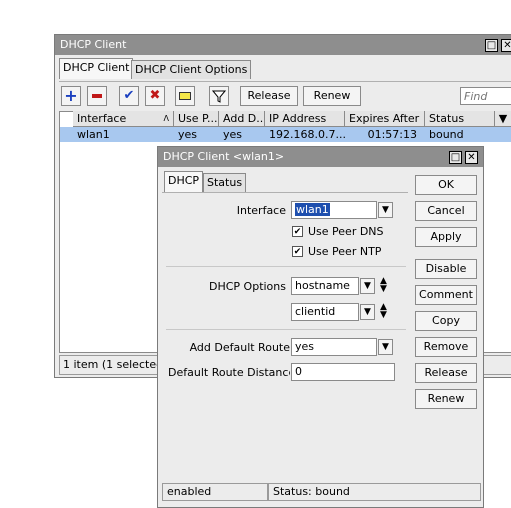  I want to click on column-header-status: Status, so click(460, 119).